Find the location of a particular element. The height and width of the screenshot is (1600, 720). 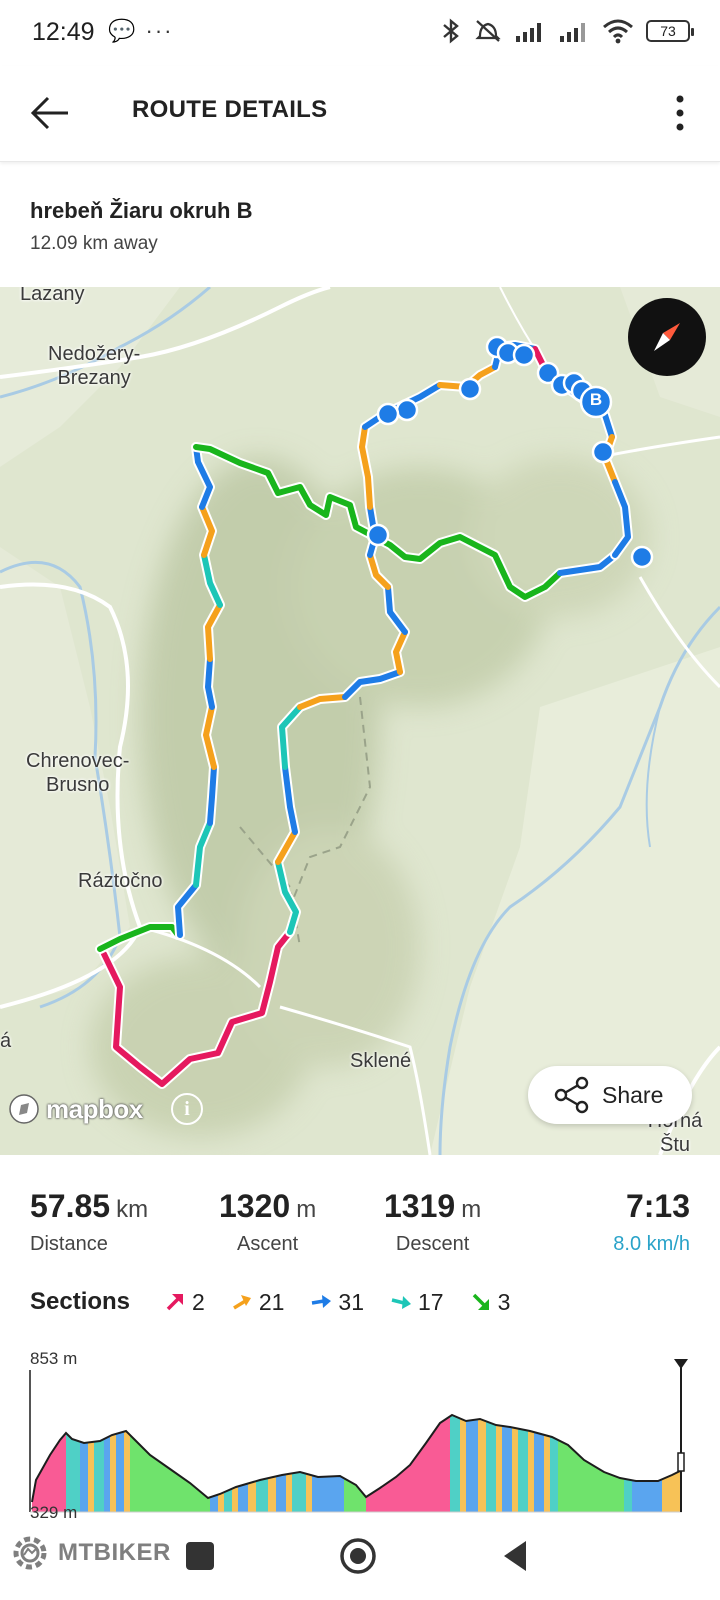

end-marker-label: B is located at coordinates (596, 399).